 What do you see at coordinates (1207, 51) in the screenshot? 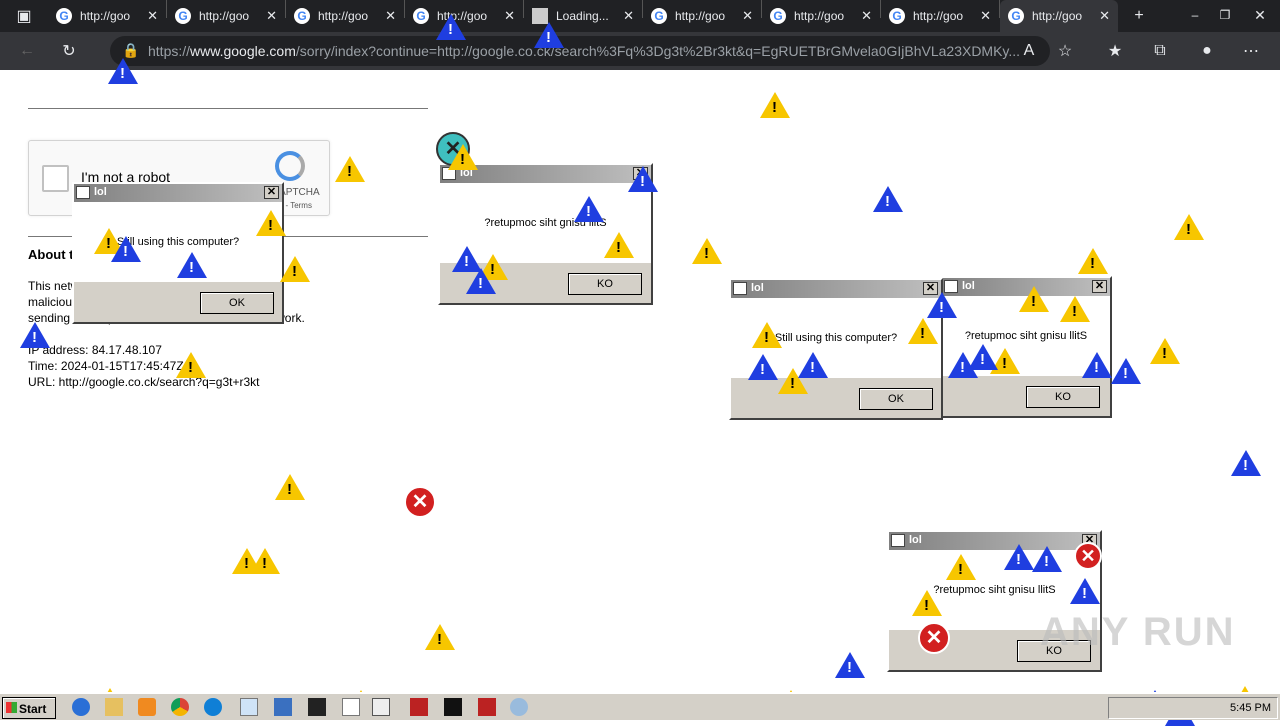
I see `profile-avatar: ●` at bounding box center [1207, 51].